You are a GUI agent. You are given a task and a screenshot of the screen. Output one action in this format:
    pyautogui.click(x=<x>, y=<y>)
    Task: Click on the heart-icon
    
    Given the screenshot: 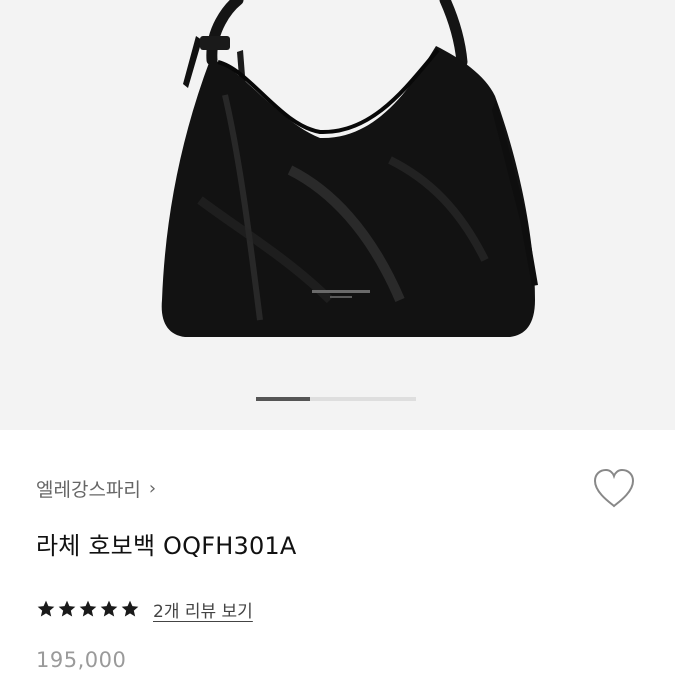 What is the action you would take?
    pyautogui.click(x=614, y=488)
    